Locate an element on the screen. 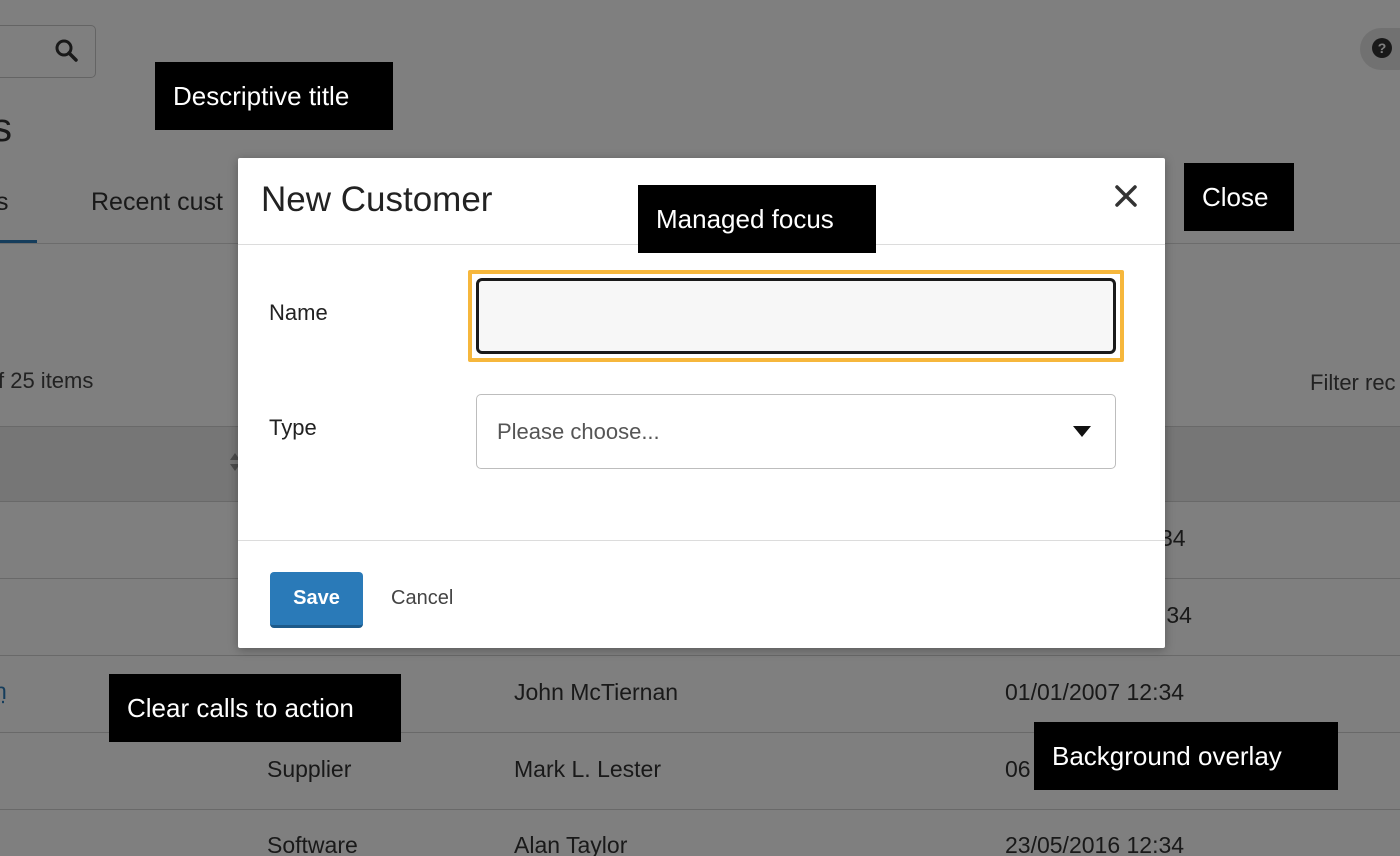  save-button: Save is located at coordinates (316, 600).